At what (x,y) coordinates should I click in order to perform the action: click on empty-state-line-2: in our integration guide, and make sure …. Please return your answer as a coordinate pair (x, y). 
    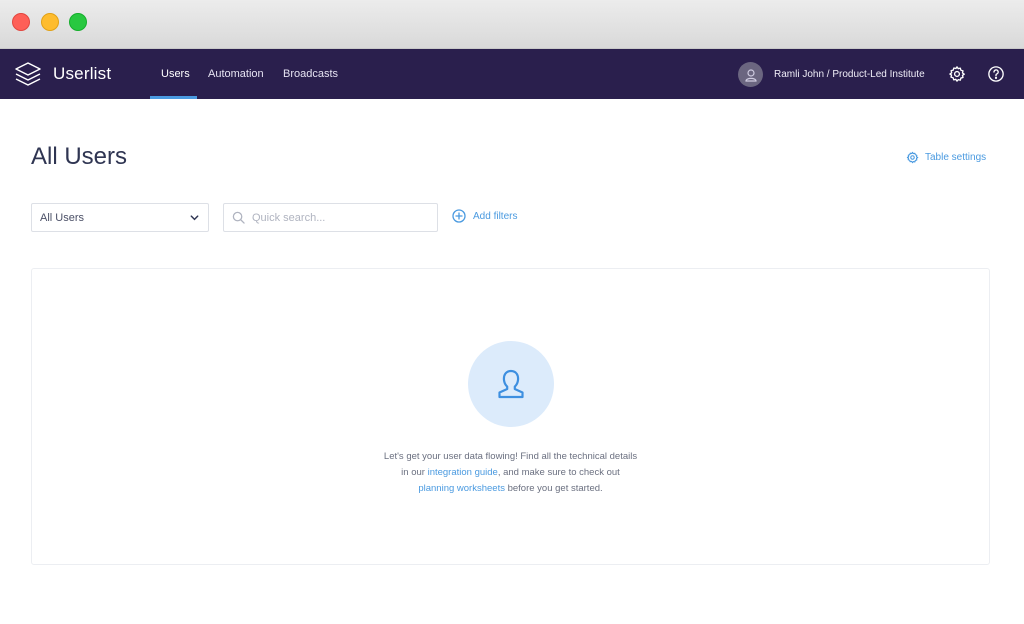
    Looking at the image, I should click on (510, 473).